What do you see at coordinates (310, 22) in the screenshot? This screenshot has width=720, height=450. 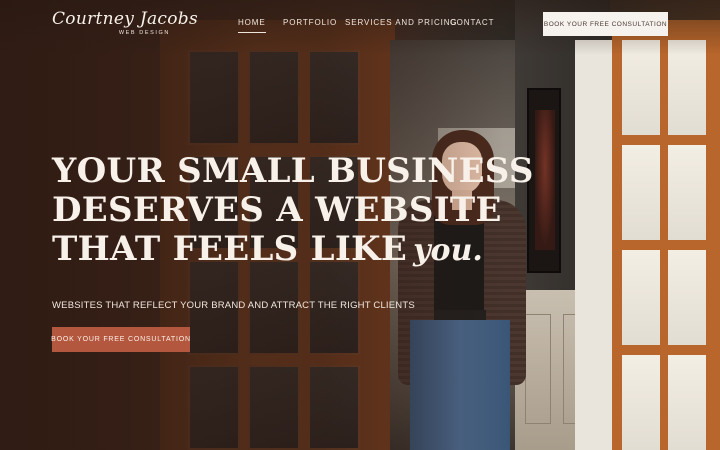 I see `nav-item-portfolio: PORTFOLIO` at bounding box center [310, 22].